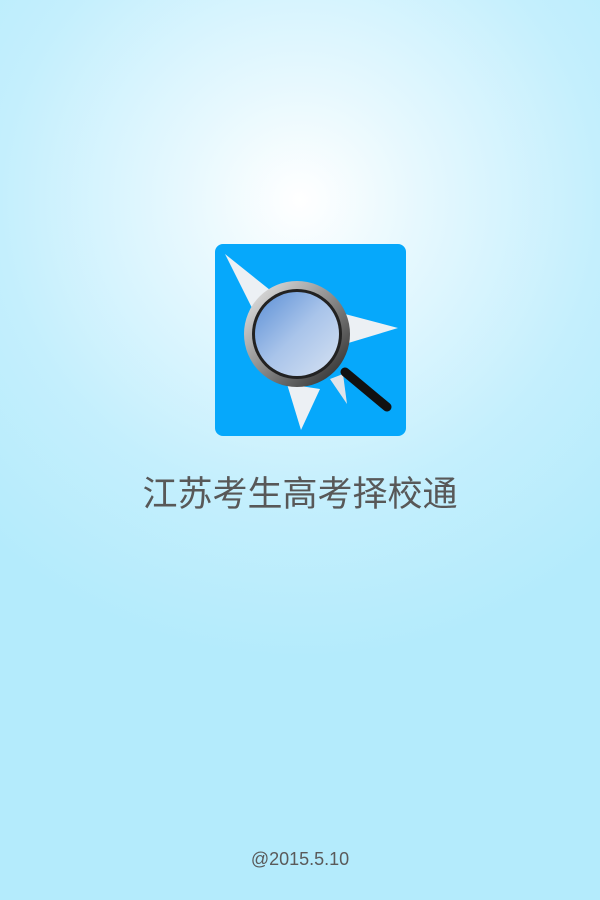 The width and height of the screenshot is (600, 900). What do you see at coordinates (310, 340) in the screenshot?
I see `app-logo-icon` at bounding box center [310, 340].